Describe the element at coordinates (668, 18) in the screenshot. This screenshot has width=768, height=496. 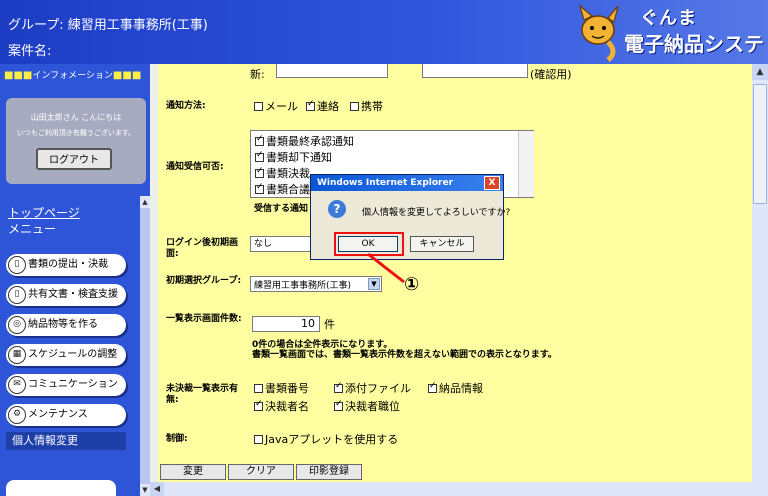
I see `brand-name-top: ぐんま` at that location.